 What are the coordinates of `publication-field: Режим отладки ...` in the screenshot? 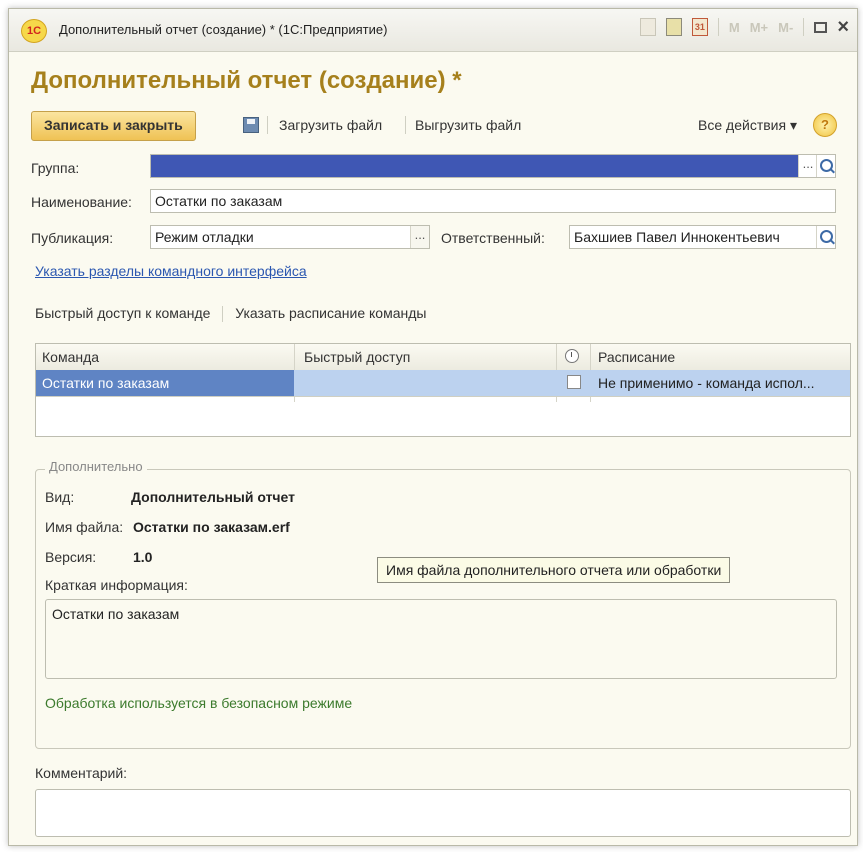 It's located at (290, 237).